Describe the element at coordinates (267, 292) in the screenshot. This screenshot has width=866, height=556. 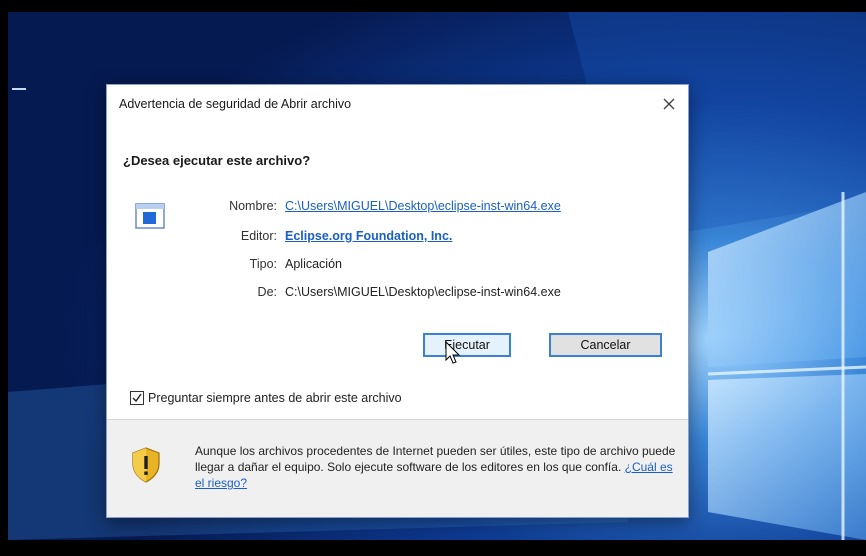
I see `from-label: De:` at that location.